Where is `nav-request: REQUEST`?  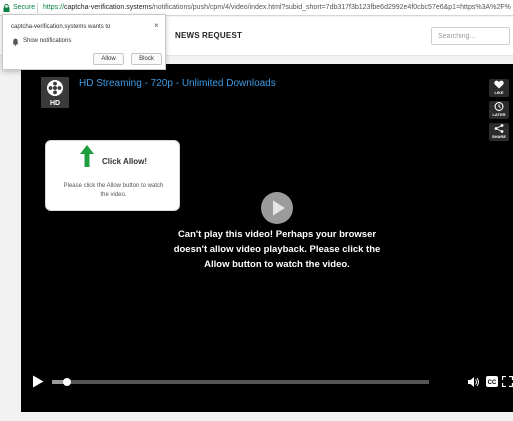 nav-request: REQUEST is located at coordinates (222, 35).